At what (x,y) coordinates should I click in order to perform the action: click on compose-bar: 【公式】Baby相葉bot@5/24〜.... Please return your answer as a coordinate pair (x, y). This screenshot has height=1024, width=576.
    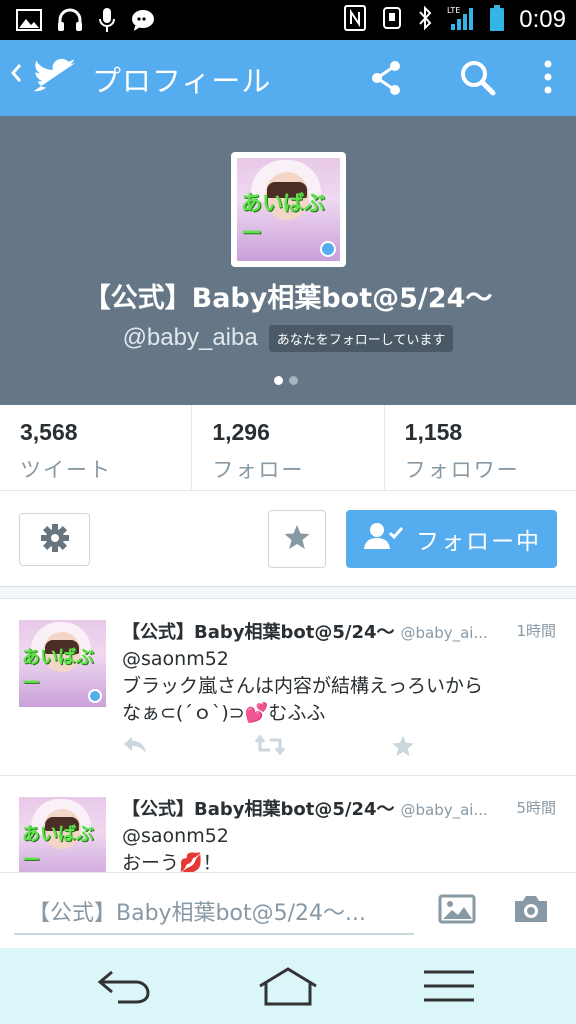
    Looking at the image, I should click on (288, 910).